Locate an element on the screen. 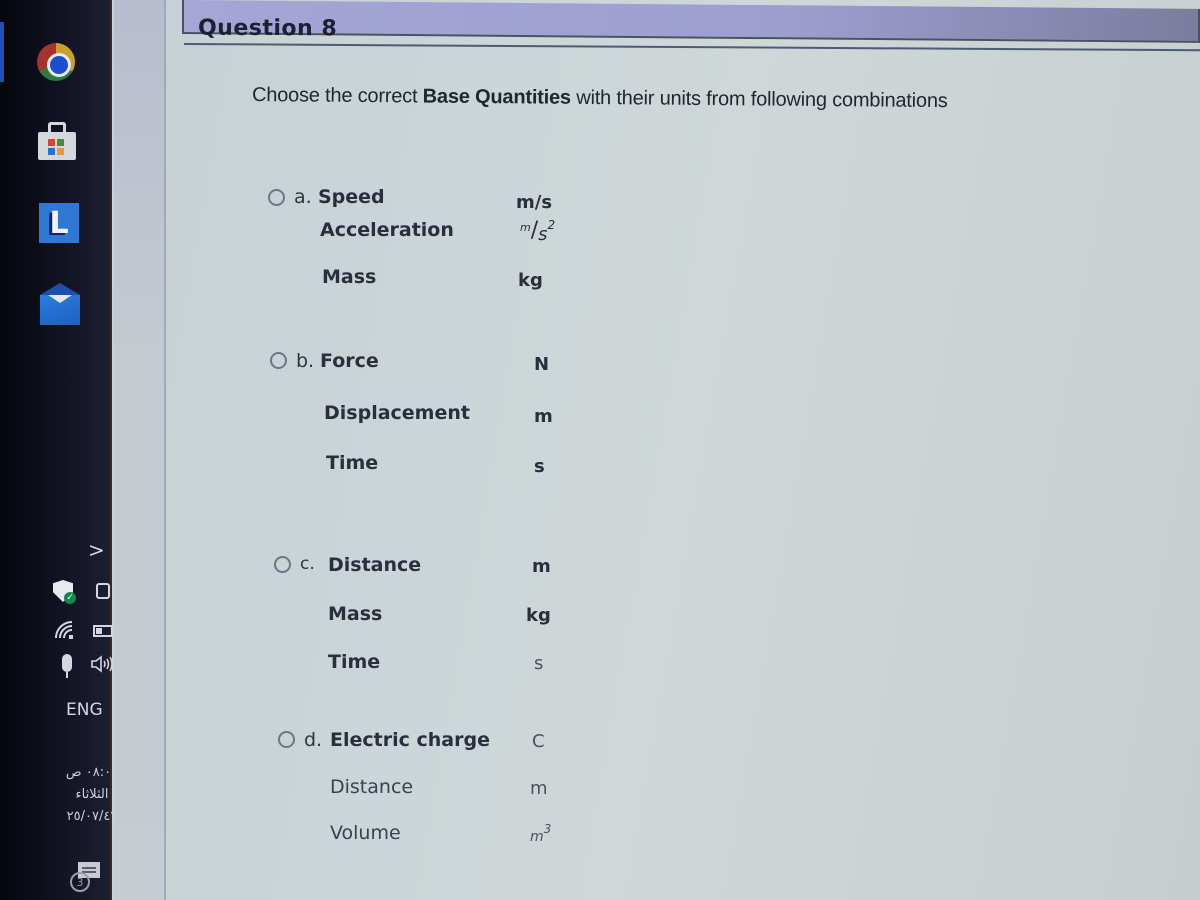 Image resolution: width=1200 pixels, height=900 pixels. taskbar-app-l: L is located at coordinates (57, 223).